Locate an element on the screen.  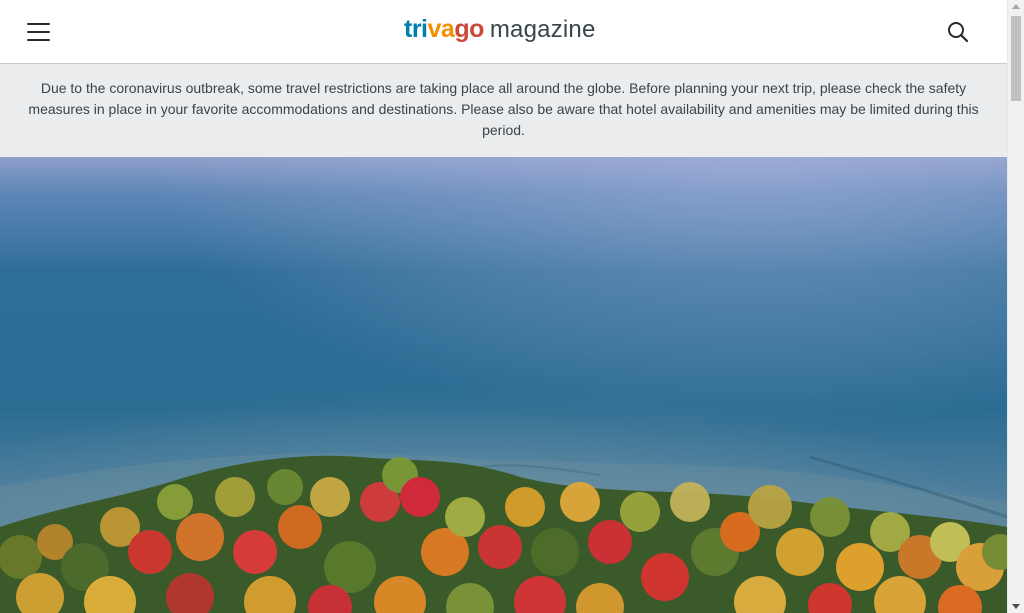
logo-part-go: go is located at coordinates (469, 29).